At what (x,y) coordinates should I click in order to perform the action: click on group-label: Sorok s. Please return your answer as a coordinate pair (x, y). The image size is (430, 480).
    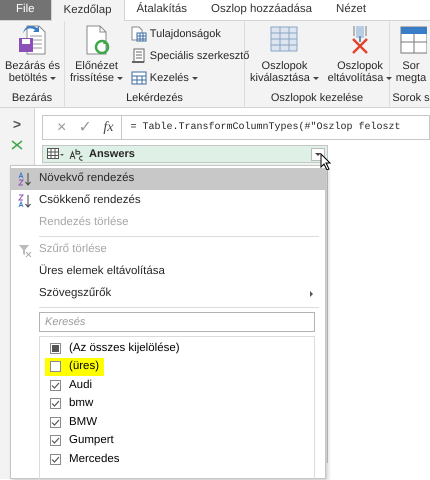
    Looking at the image, I should click on (411, 98).